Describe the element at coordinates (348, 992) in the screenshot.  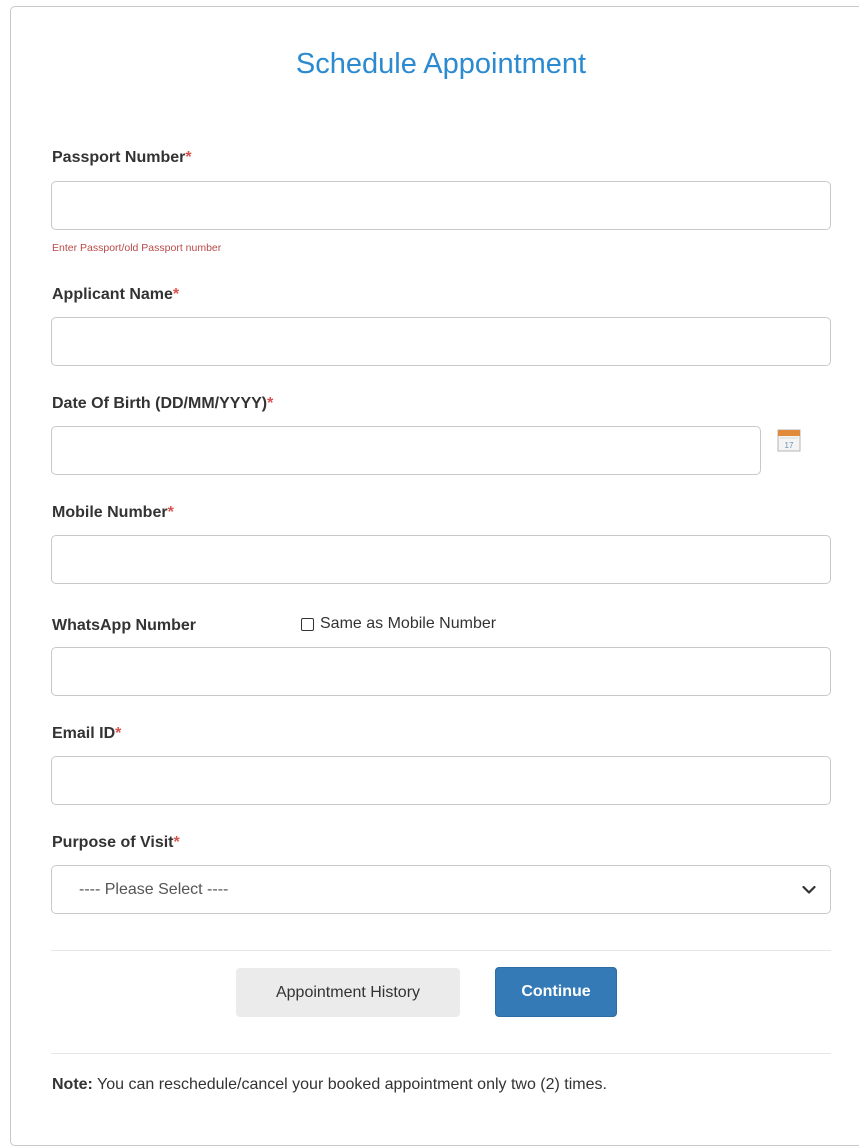
I see `appointment-history-button: Appointment History` at that location.